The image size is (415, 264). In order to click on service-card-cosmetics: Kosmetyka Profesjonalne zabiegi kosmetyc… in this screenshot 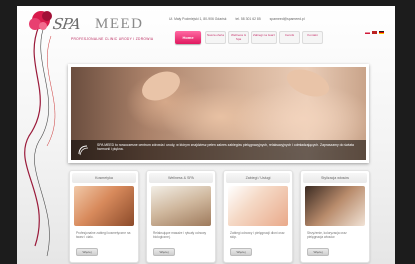, I will do `click(104, 216)`.